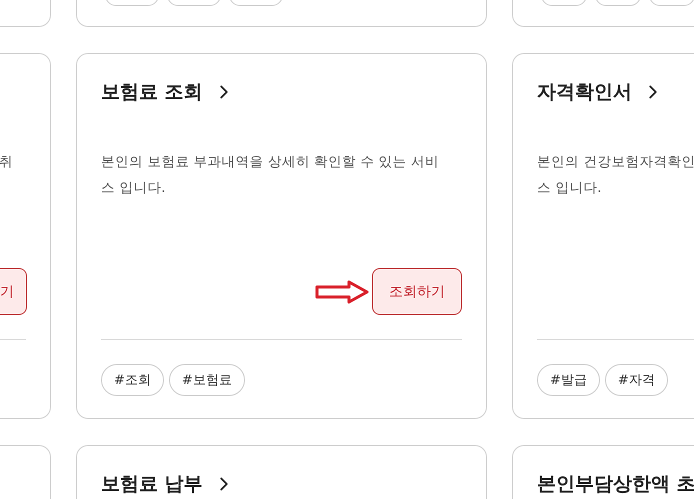  Describe the element at coordinates (270, 162) in the screenshot. I see `card-description: 본인의 보험료 부과내역을 상세히 확인할 수 있는 서비` at that location.